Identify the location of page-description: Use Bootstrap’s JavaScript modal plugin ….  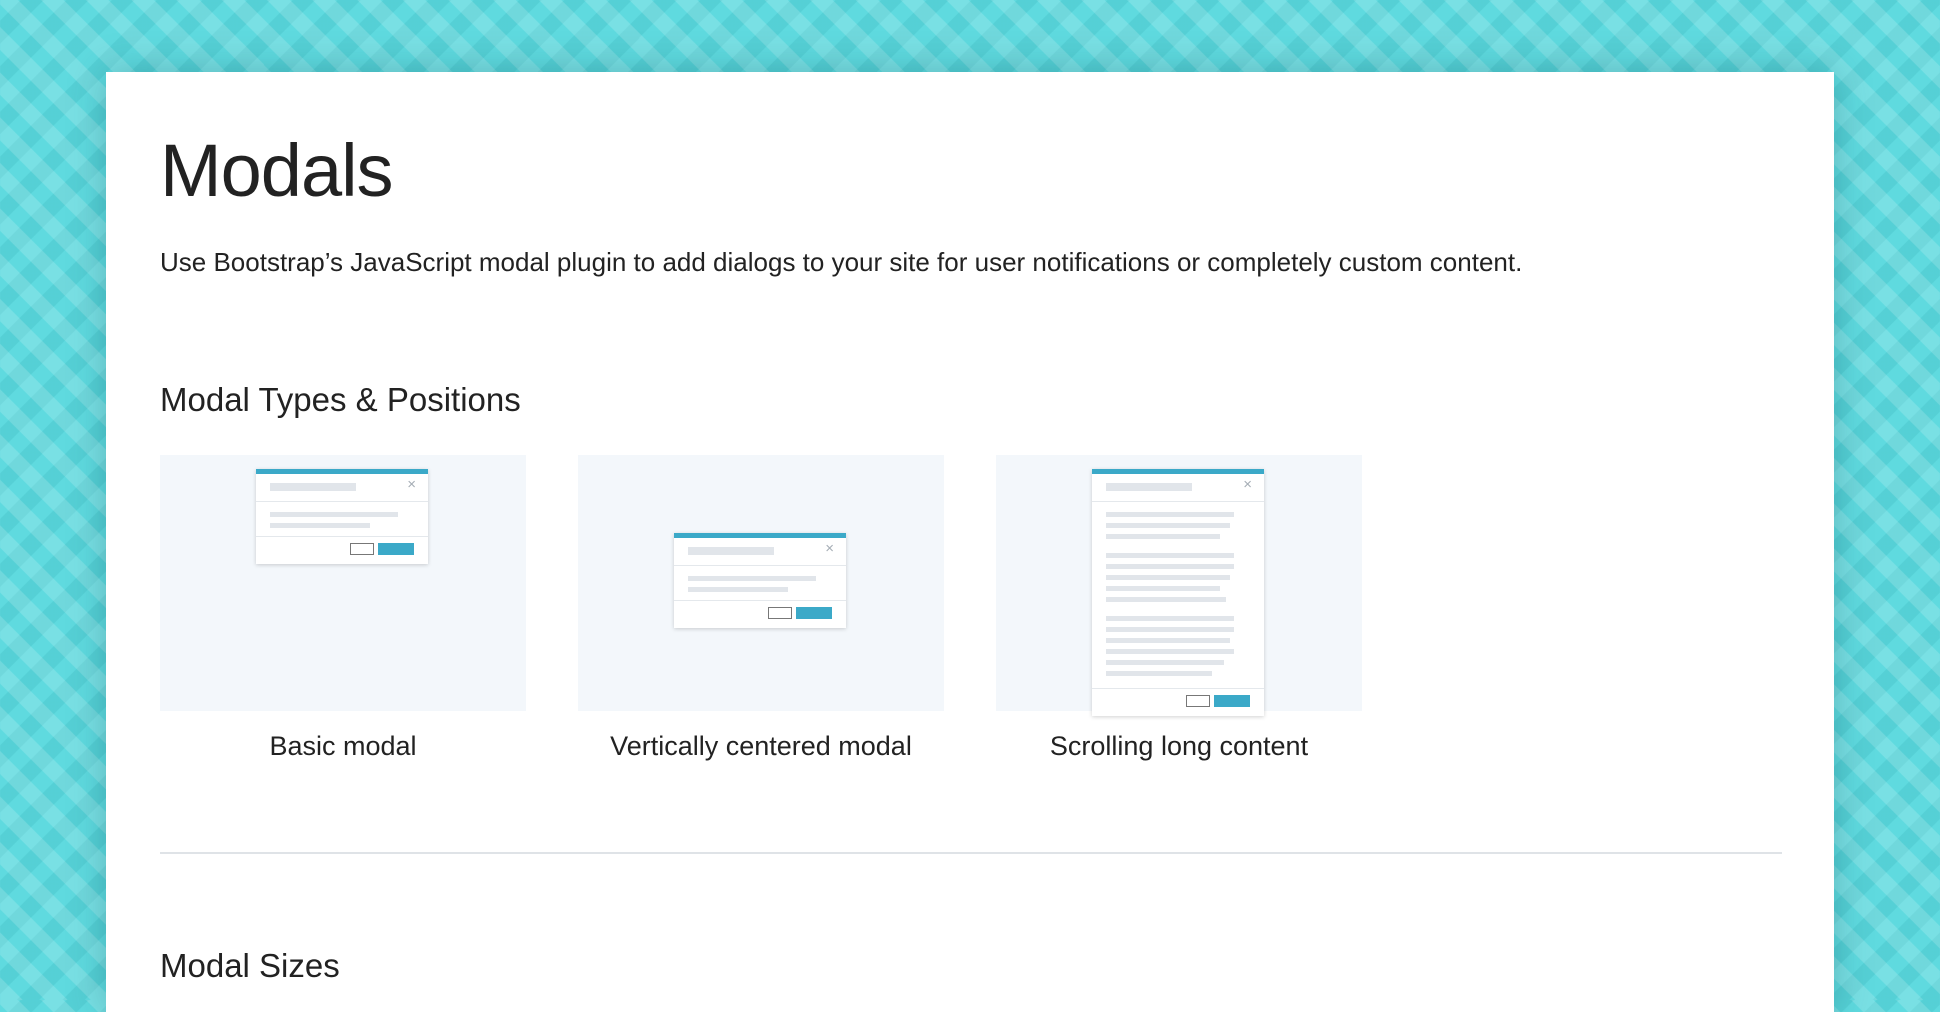
(841, 262).